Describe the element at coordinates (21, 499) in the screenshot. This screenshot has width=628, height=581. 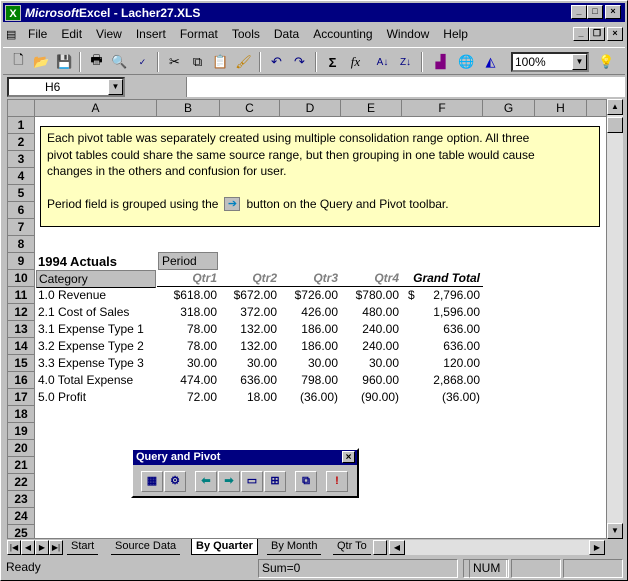
I see `row-header: 23` at that location.